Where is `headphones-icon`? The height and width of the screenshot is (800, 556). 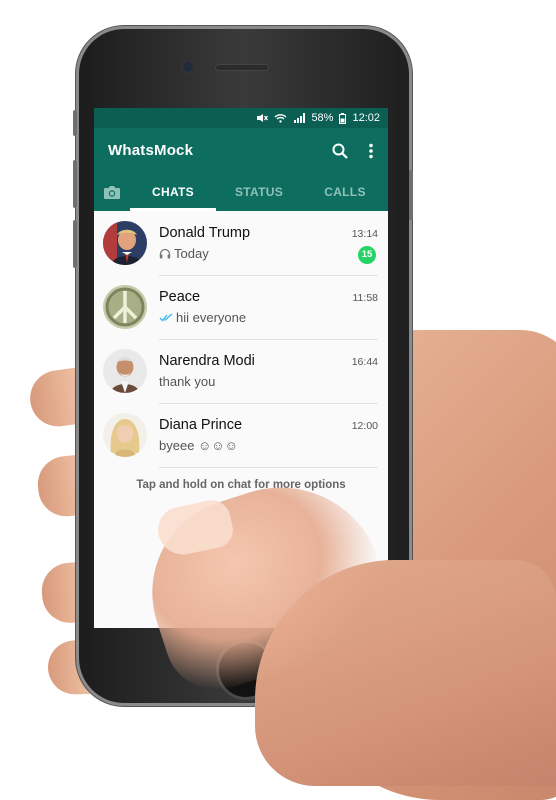
headphones-icon is located at coordinates (165, 253).